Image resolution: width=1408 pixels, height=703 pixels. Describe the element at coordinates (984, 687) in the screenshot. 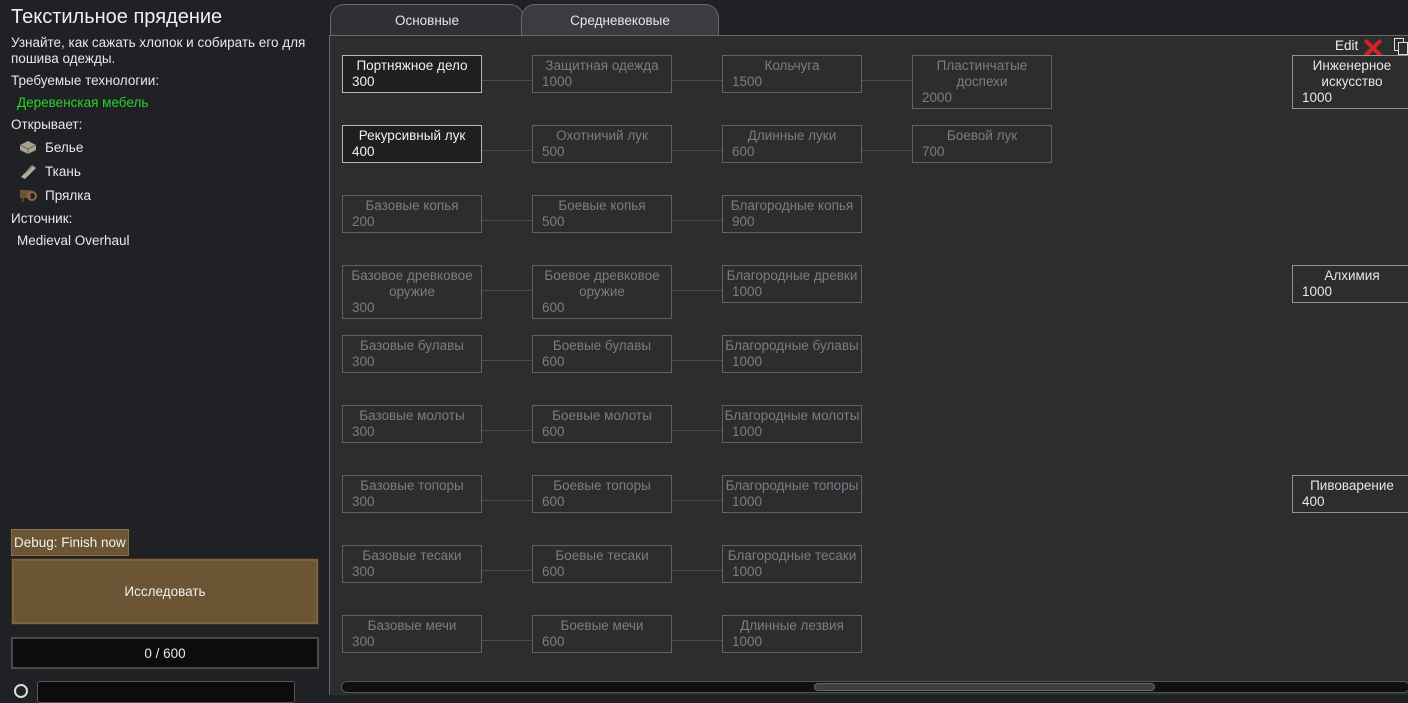

I see `scrollbar-thumb` at that location.